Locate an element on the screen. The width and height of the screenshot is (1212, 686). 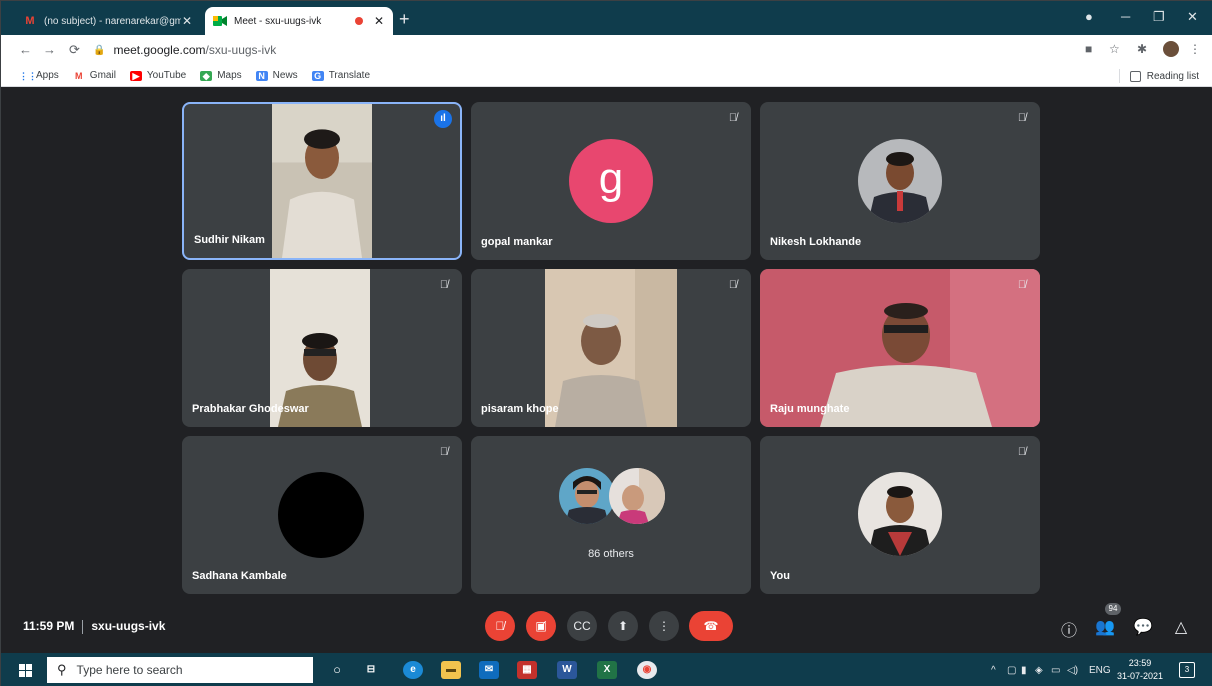
clock-date: 31-07-2021 is located at coordinates (1140, 676).